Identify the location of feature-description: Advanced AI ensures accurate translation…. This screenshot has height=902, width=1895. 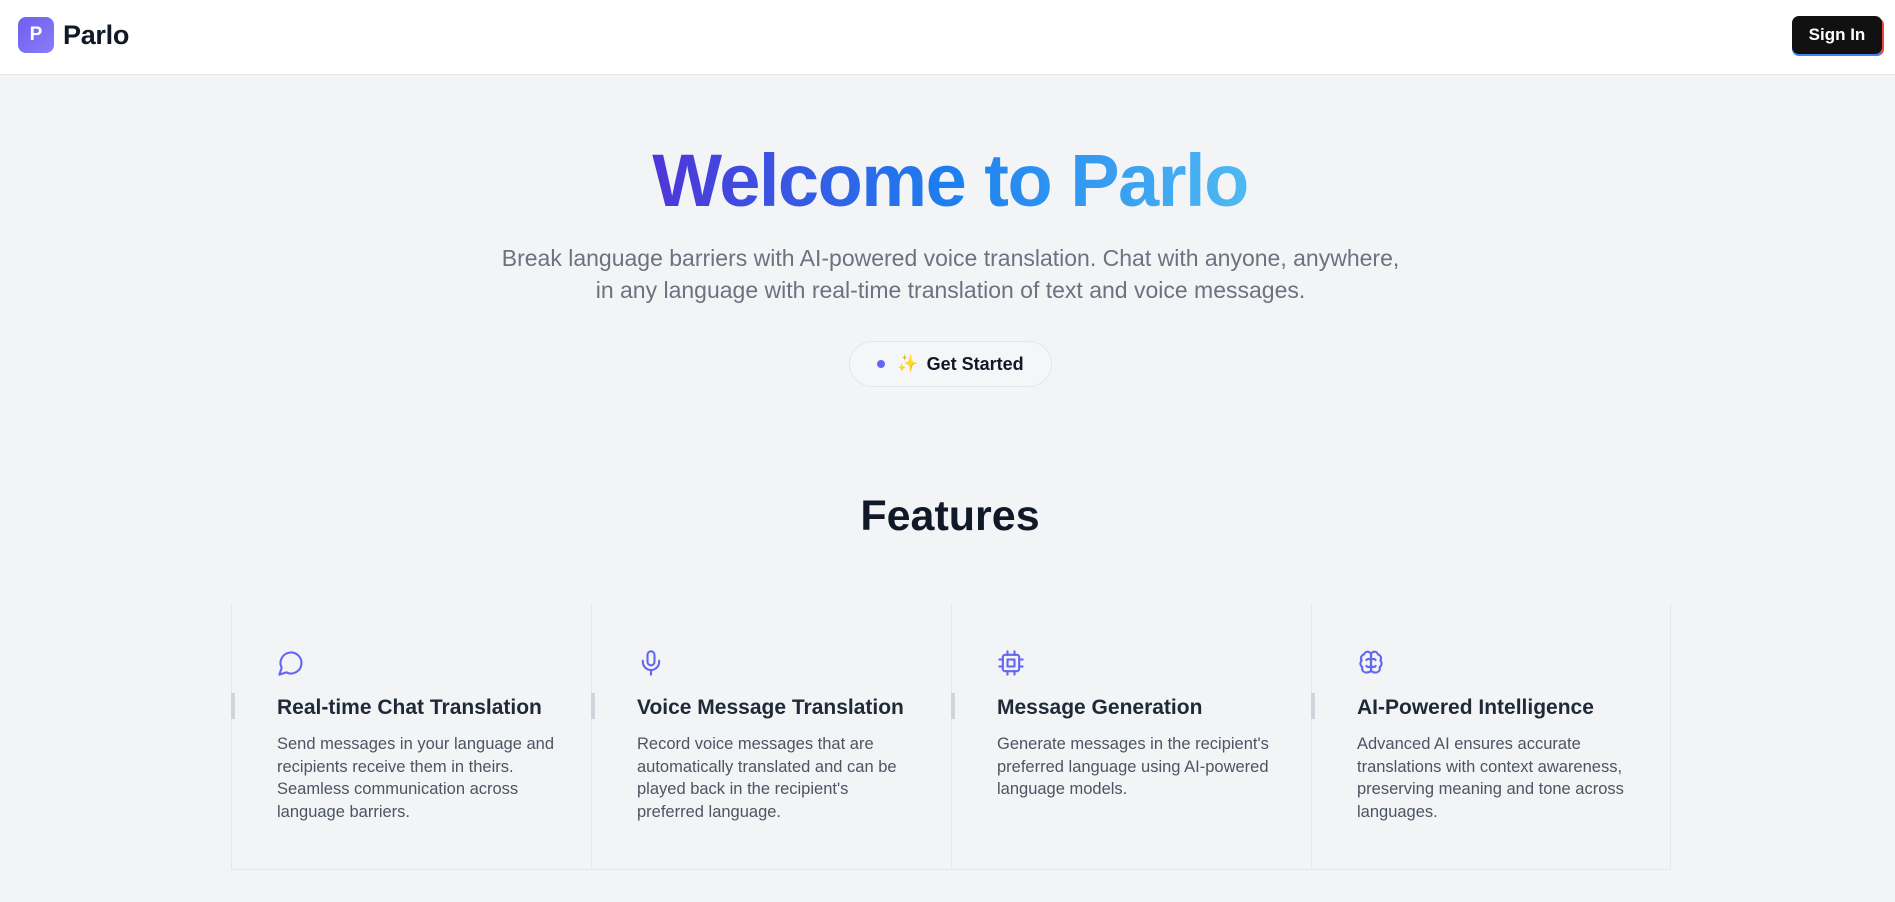
(1490, 778).